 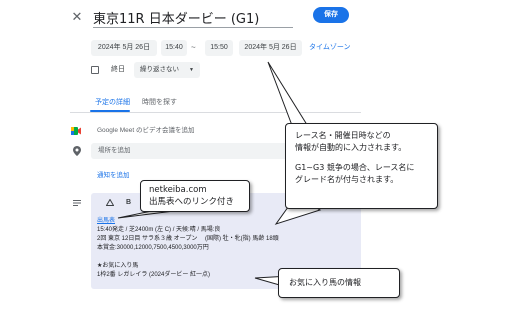 What do you see at coordinates (176, 17) in the screenshot?
I see `event-title: 東京11R 日本ダービー (G1)` at bounding box center [176, 17].